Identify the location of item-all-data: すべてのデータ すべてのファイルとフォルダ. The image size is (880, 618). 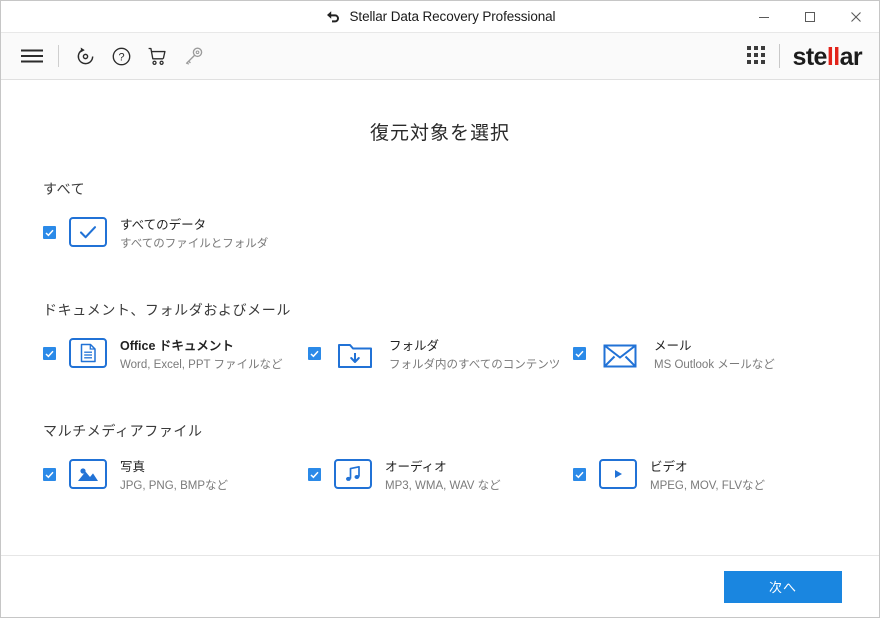
(175, 233).